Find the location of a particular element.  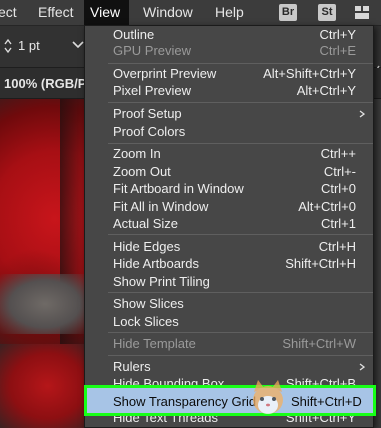

menu-item-overprint-preview: Overprint Preview Alt+Shift+Ctrl+Y is located at coordinates (229, 74).